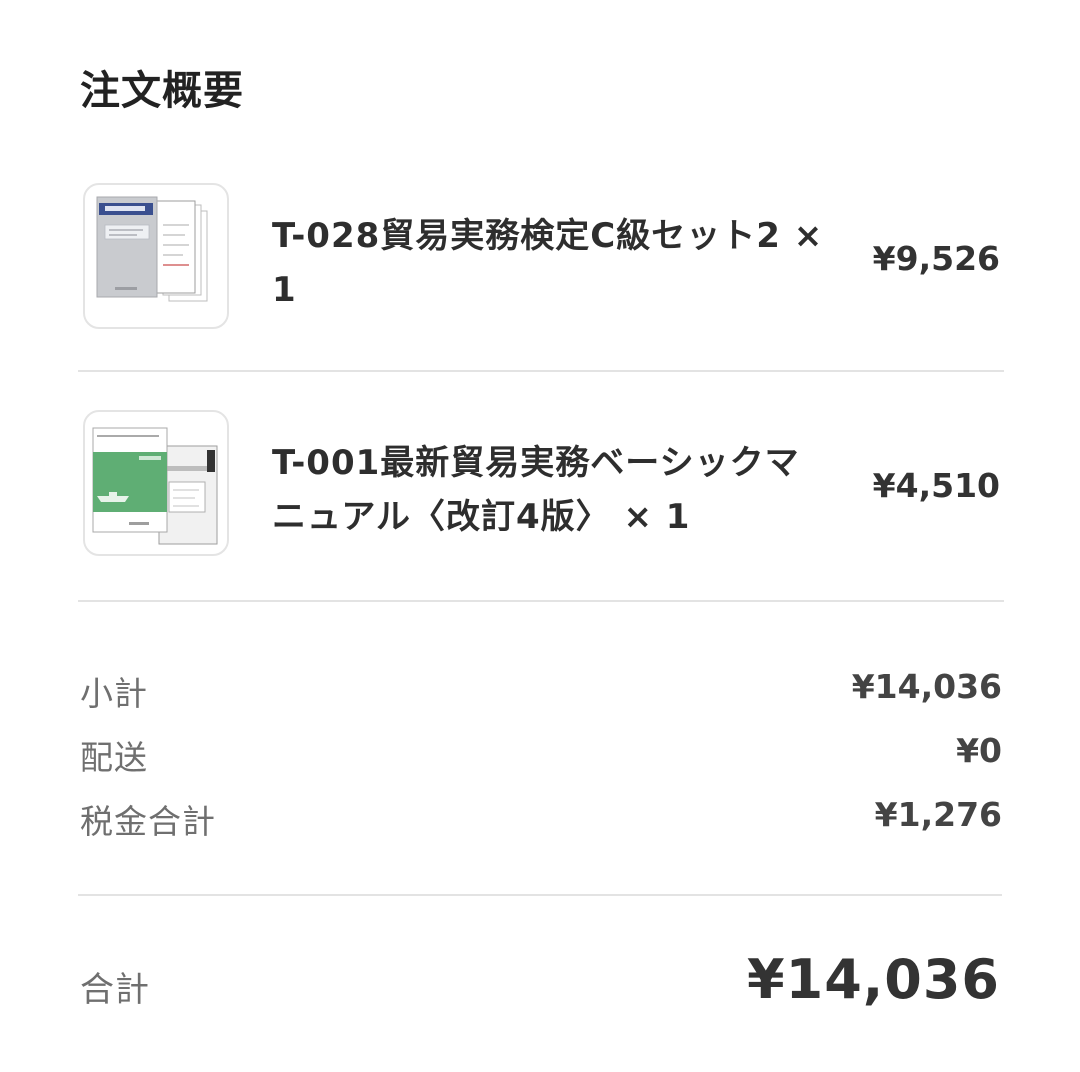 The image size is (1080, 1072). I want to click on subtotal-value: ¥14,036, so click(926, 686).